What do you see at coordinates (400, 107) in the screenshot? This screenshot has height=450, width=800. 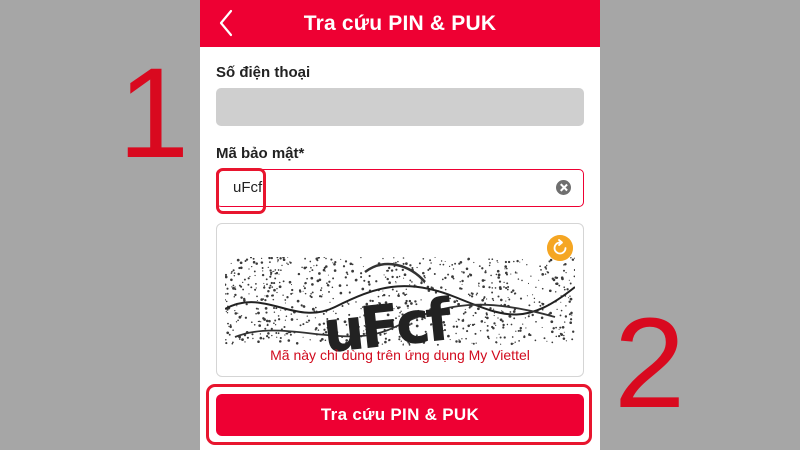 I see `phone-number-input` at bounding box center [400, 107].